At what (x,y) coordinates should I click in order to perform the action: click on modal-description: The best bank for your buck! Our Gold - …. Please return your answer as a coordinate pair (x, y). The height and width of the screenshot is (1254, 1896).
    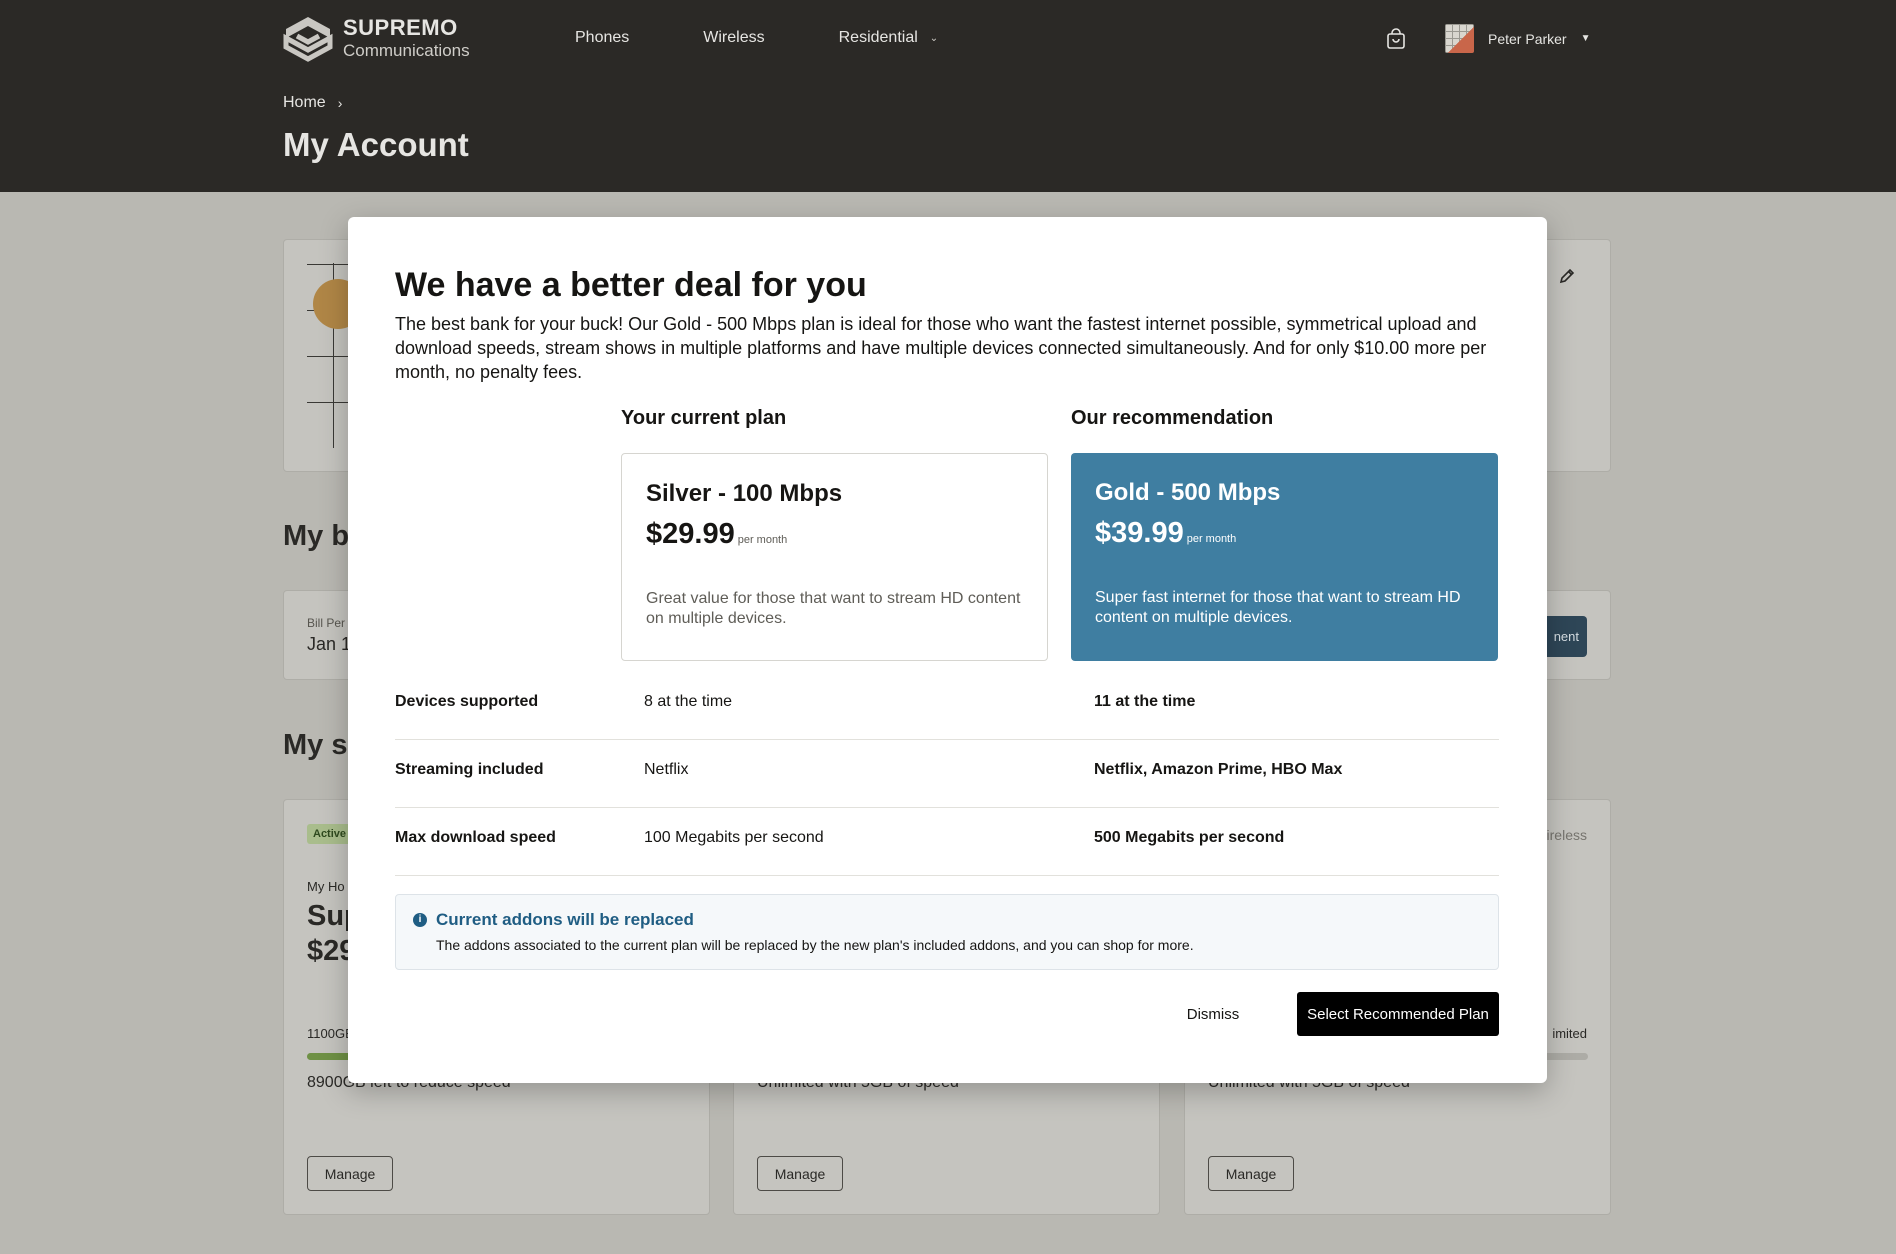
    Looking at the image, I should click on (941, 348).